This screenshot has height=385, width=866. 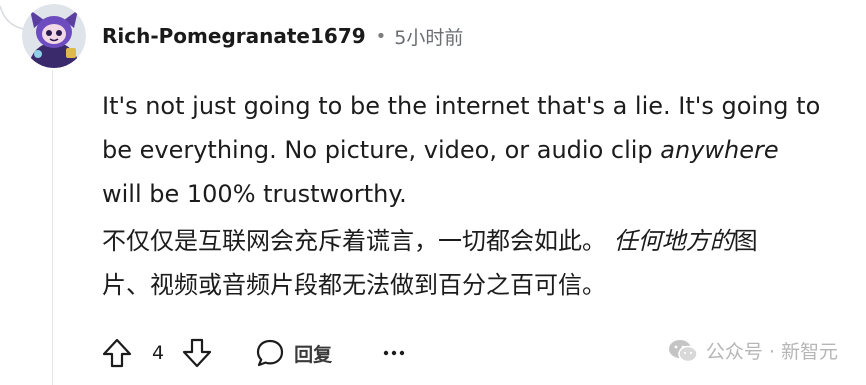 I want to click on more-options-icon, so click(x=394, y=353).